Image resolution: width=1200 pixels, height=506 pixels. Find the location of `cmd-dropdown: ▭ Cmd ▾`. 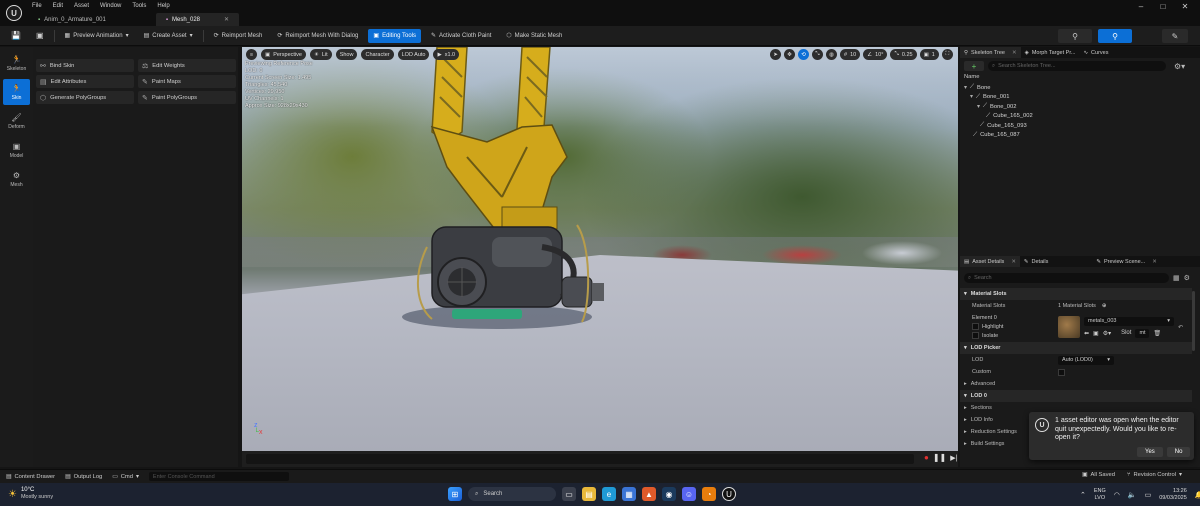

cmd-dropdown: ▭ Cmd ▾ is located at coordinates (125, 477).